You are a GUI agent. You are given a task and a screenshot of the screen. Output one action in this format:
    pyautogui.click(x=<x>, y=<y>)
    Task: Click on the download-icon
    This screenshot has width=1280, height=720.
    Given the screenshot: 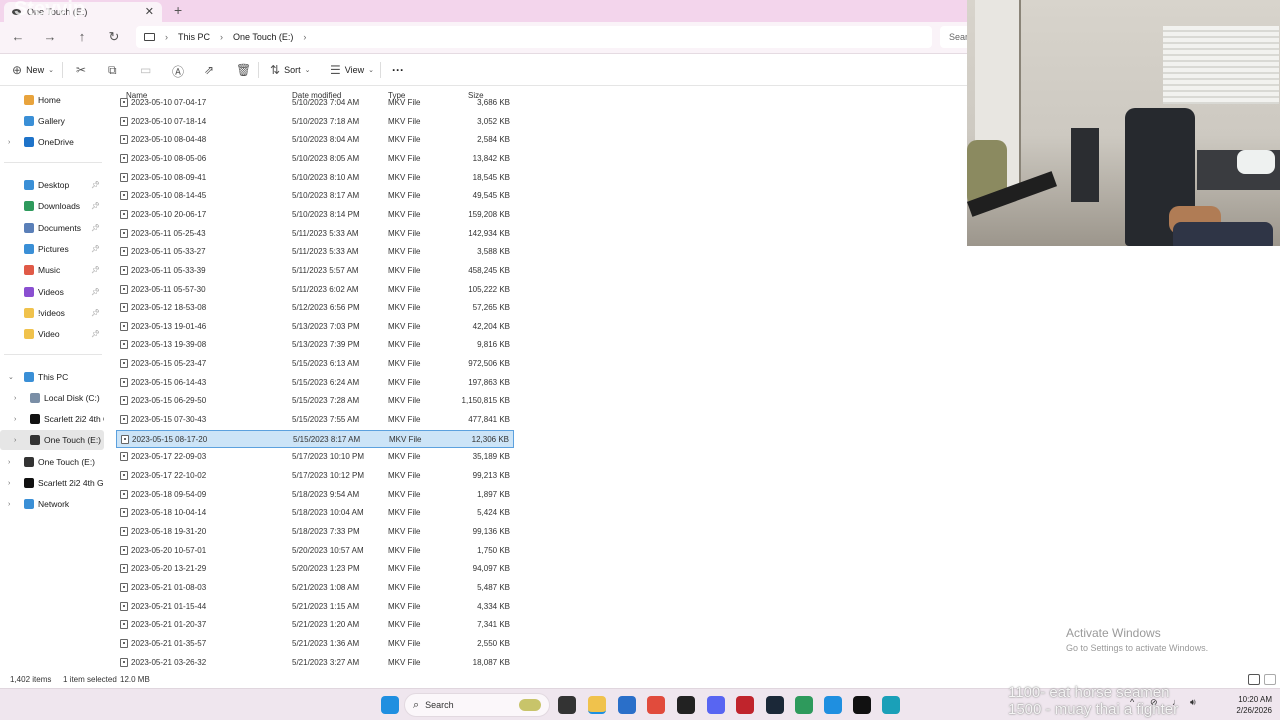 What is the action you would take?
    pyautogui.click(x=29, y=206)
    